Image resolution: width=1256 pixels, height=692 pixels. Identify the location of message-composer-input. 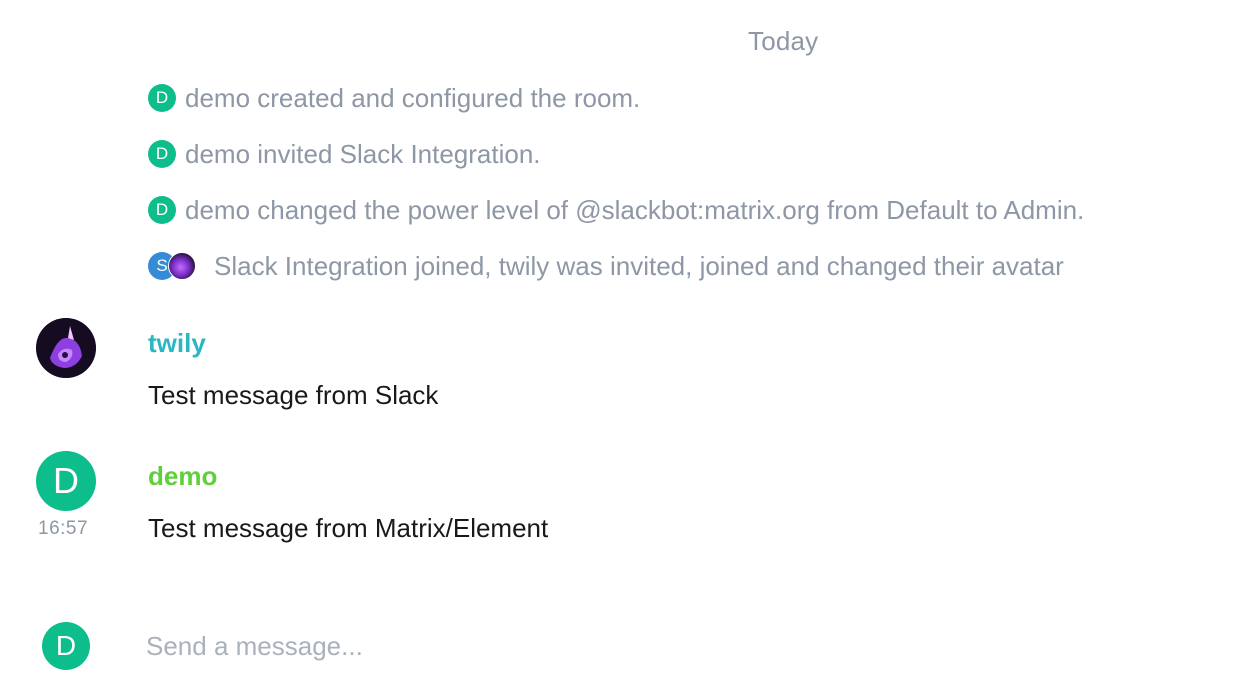
(676, 646).